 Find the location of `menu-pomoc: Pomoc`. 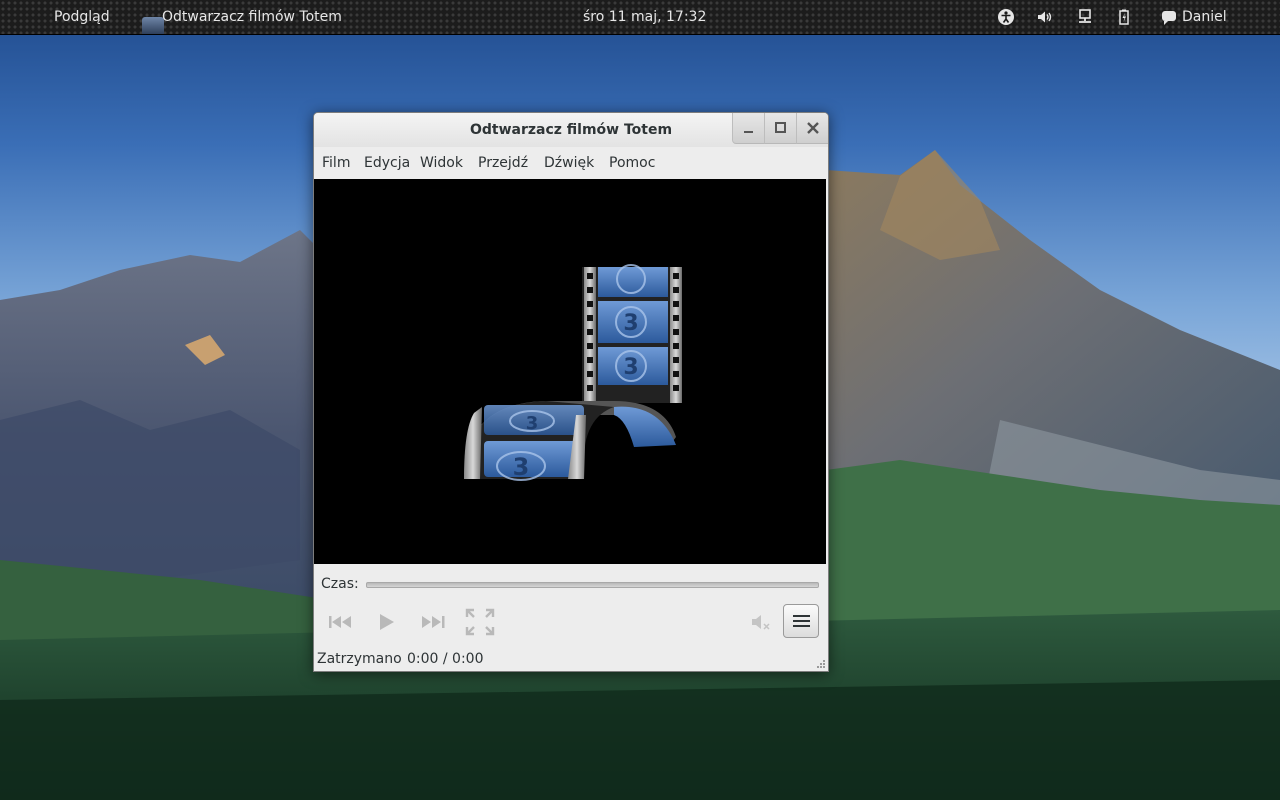

menu-pomoc: Pomoc is located at coordinates (632, 163).